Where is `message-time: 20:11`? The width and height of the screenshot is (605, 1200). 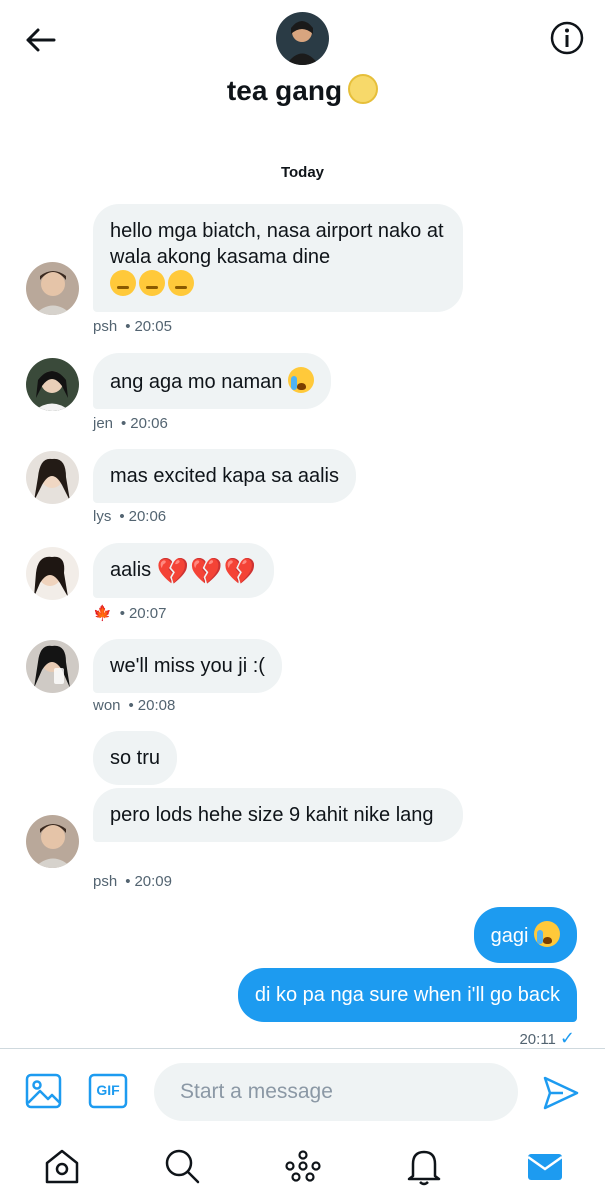
message-time: 20:11 is located at coordinates (537, 1039).